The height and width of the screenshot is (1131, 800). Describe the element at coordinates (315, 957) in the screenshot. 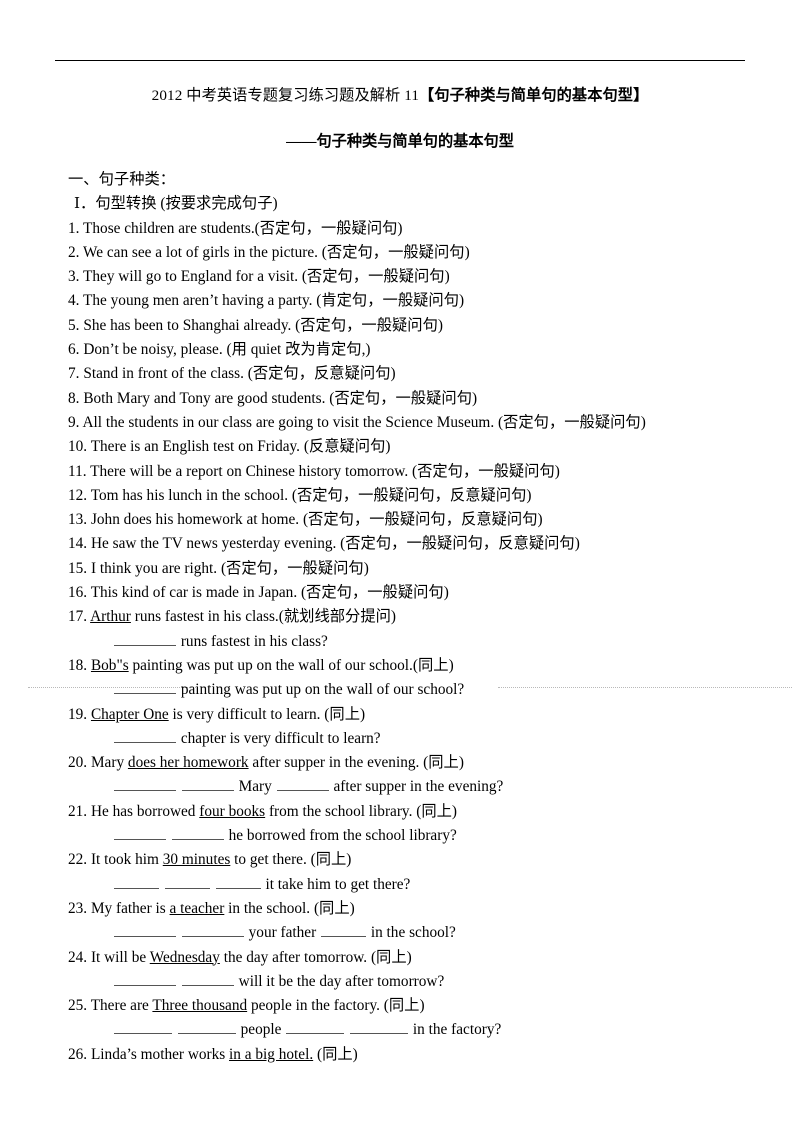

I see `question-text: the day after tomorrow. (同上)` at that location.